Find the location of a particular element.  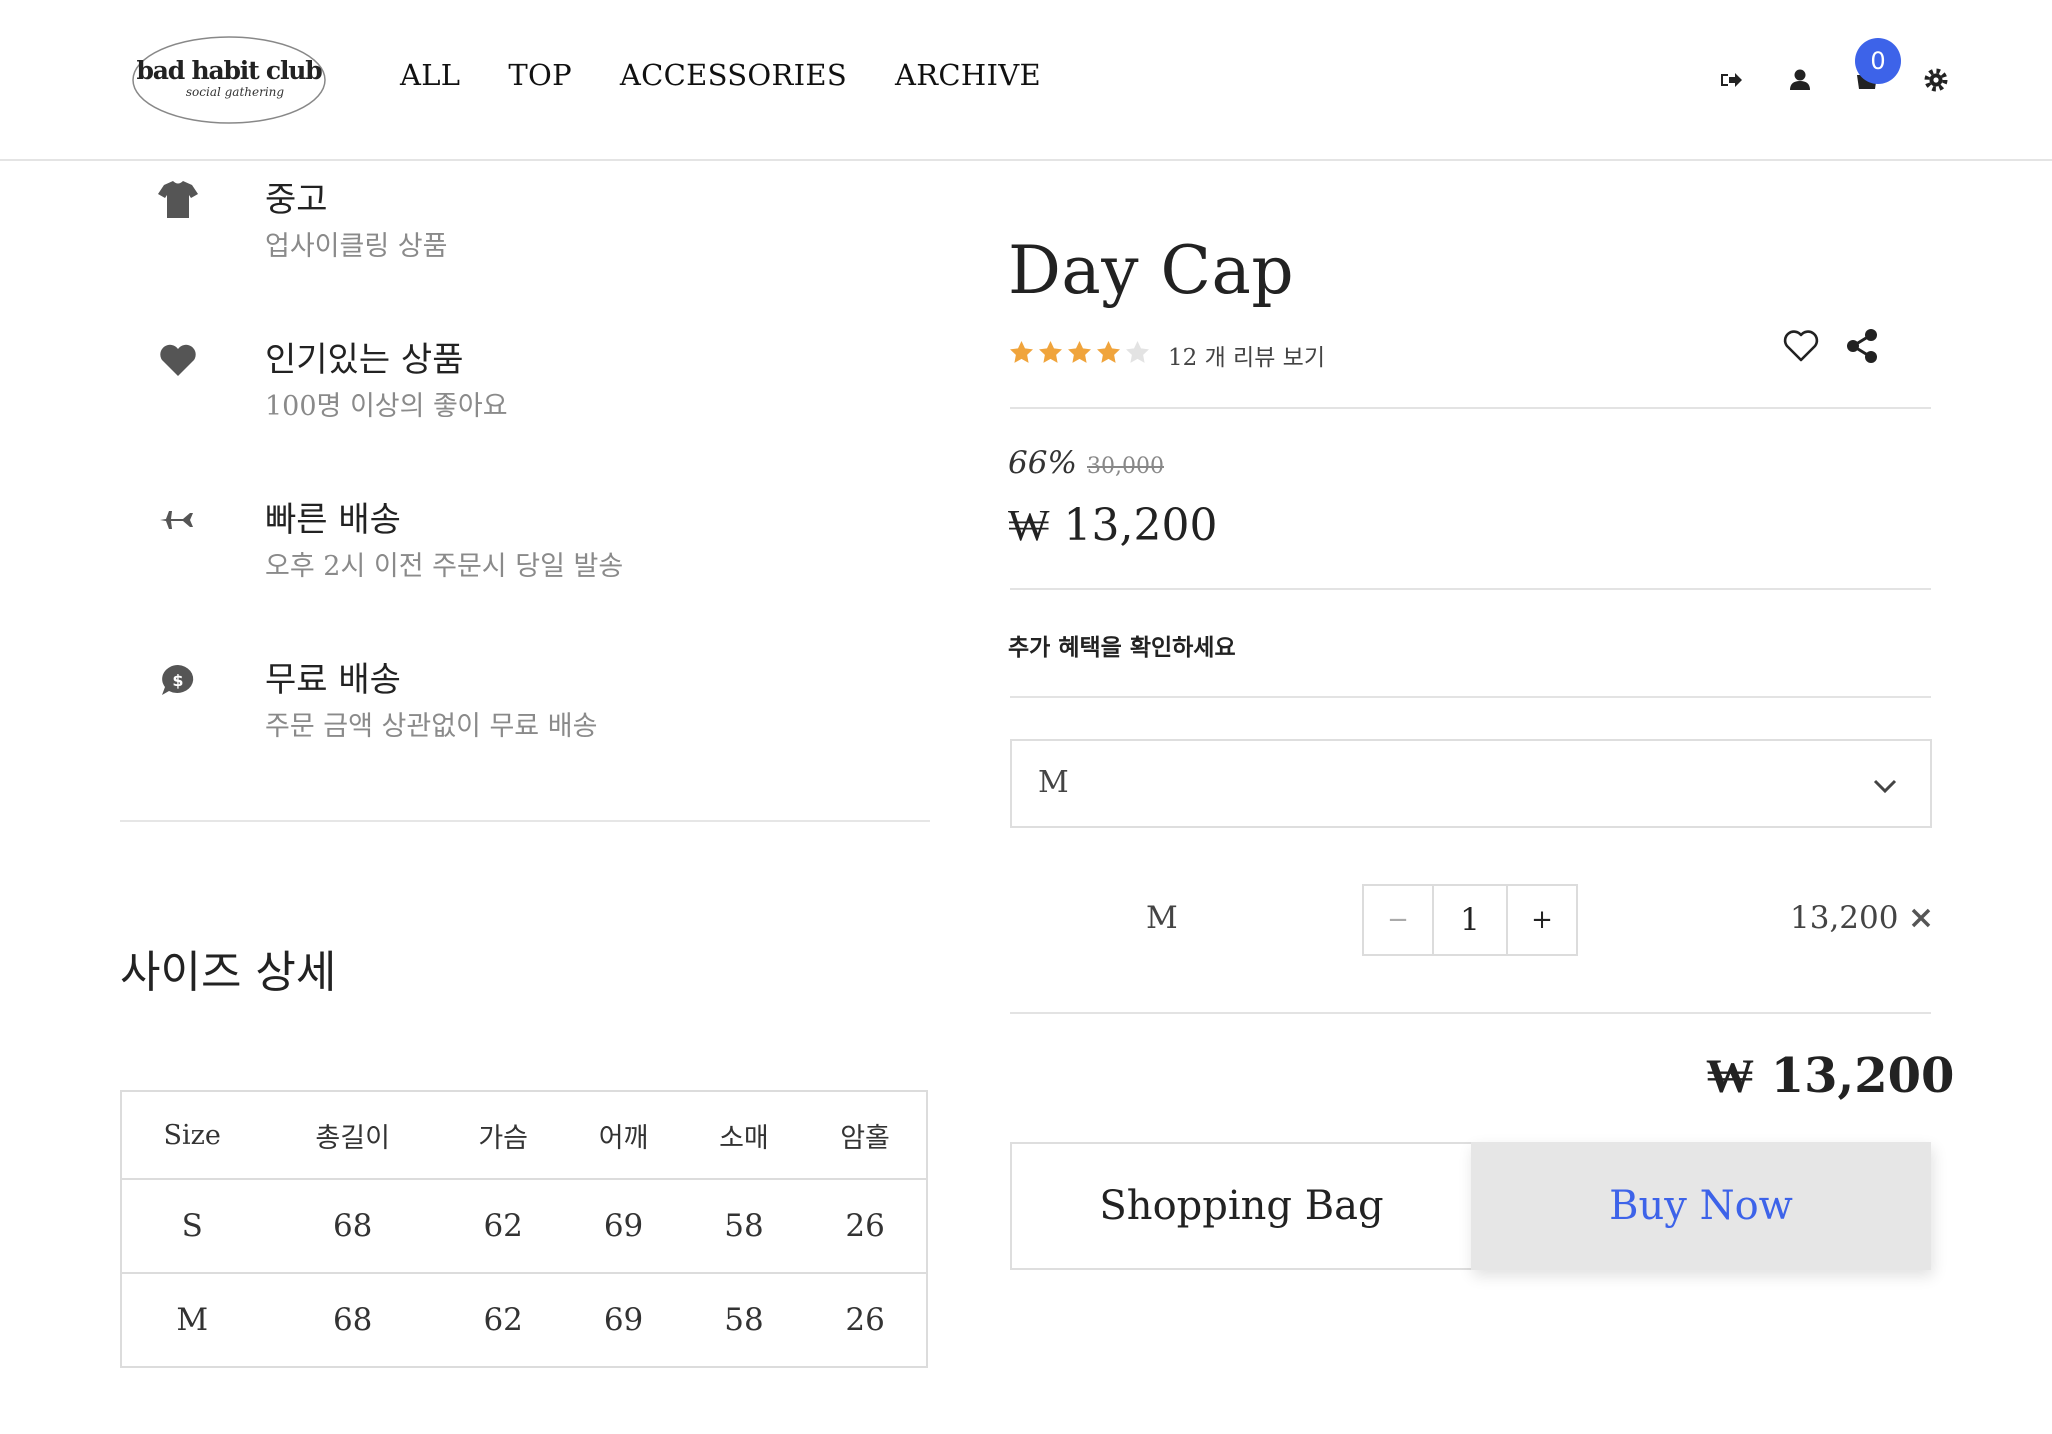

review-link: 12 개 리뷰 보기 is located at coordinates (1246, 355).